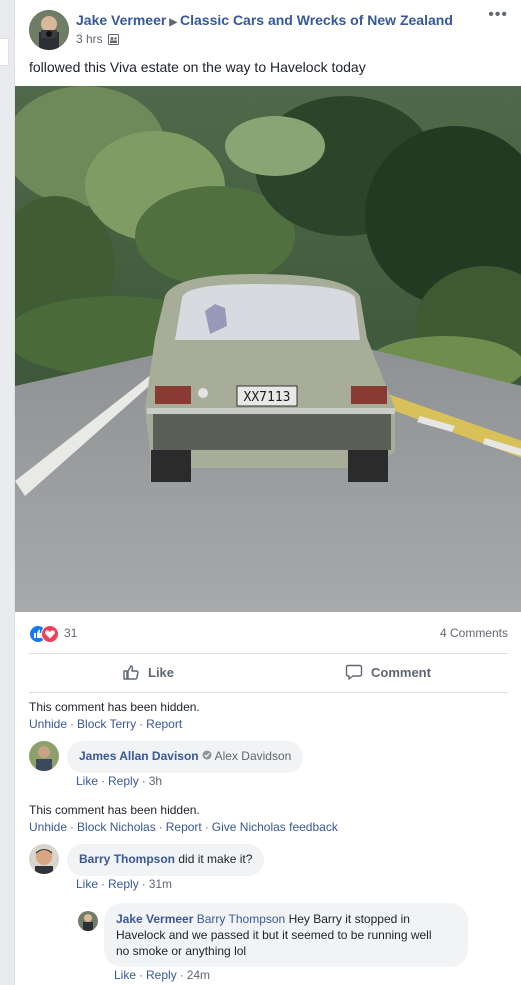  I want to click on tagged-user-link: Barry Thompson, so click(241, 919).